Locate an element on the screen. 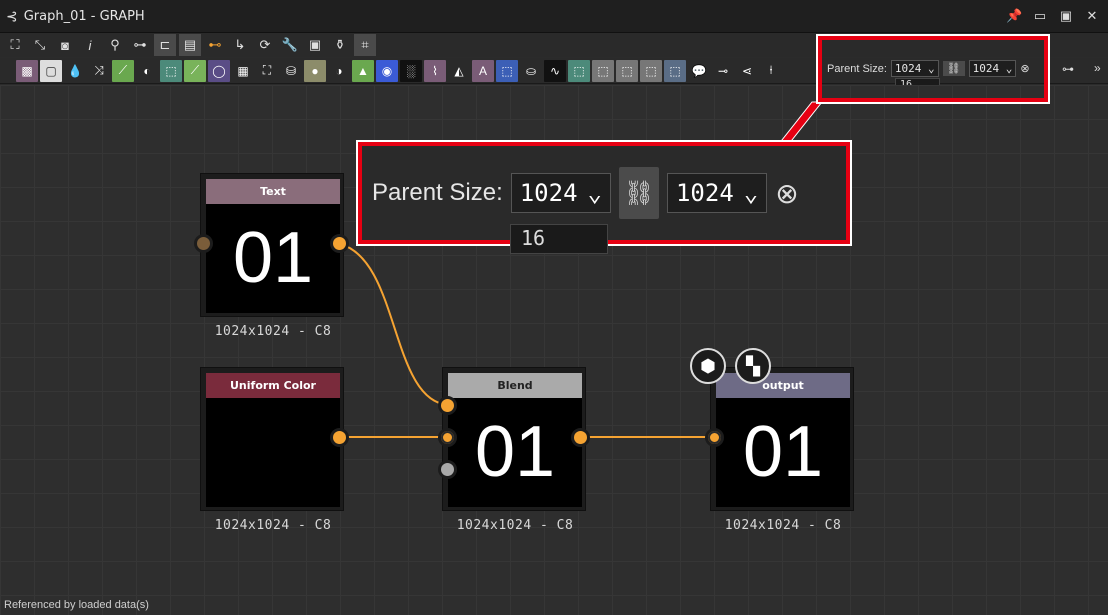 The height and width of the screenshot is (615, 1108). zoom-dropdown-fragment: 16 is located at coordinates (559, 239).